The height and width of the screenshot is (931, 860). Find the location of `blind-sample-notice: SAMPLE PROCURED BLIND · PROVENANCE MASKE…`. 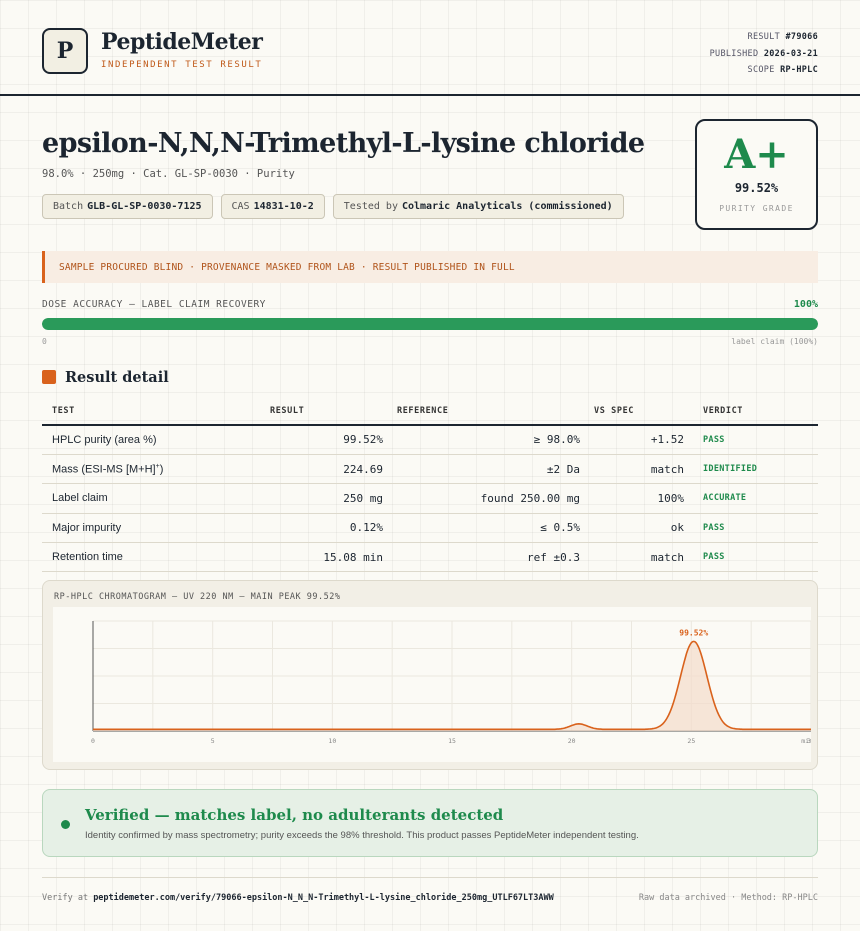

blind-sample-notice: SAMPLE PROCURED BLIND · PROVENANCE MASKE… is located at coordinates (430, 267).